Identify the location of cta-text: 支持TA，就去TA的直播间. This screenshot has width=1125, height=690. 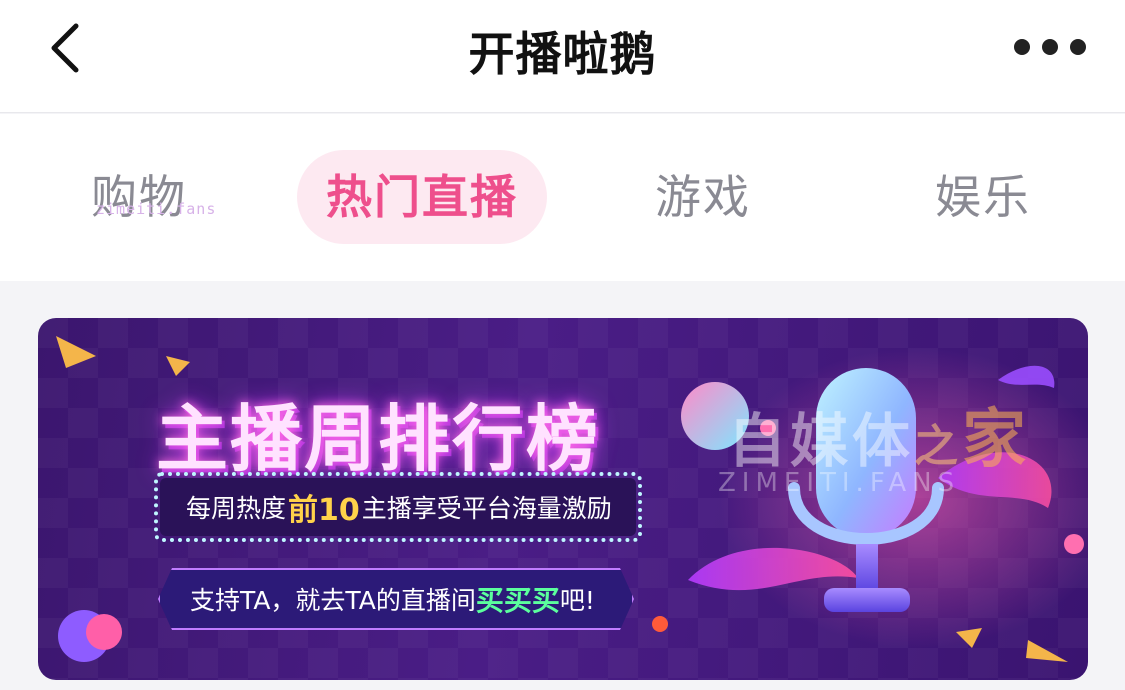
(333, 600).